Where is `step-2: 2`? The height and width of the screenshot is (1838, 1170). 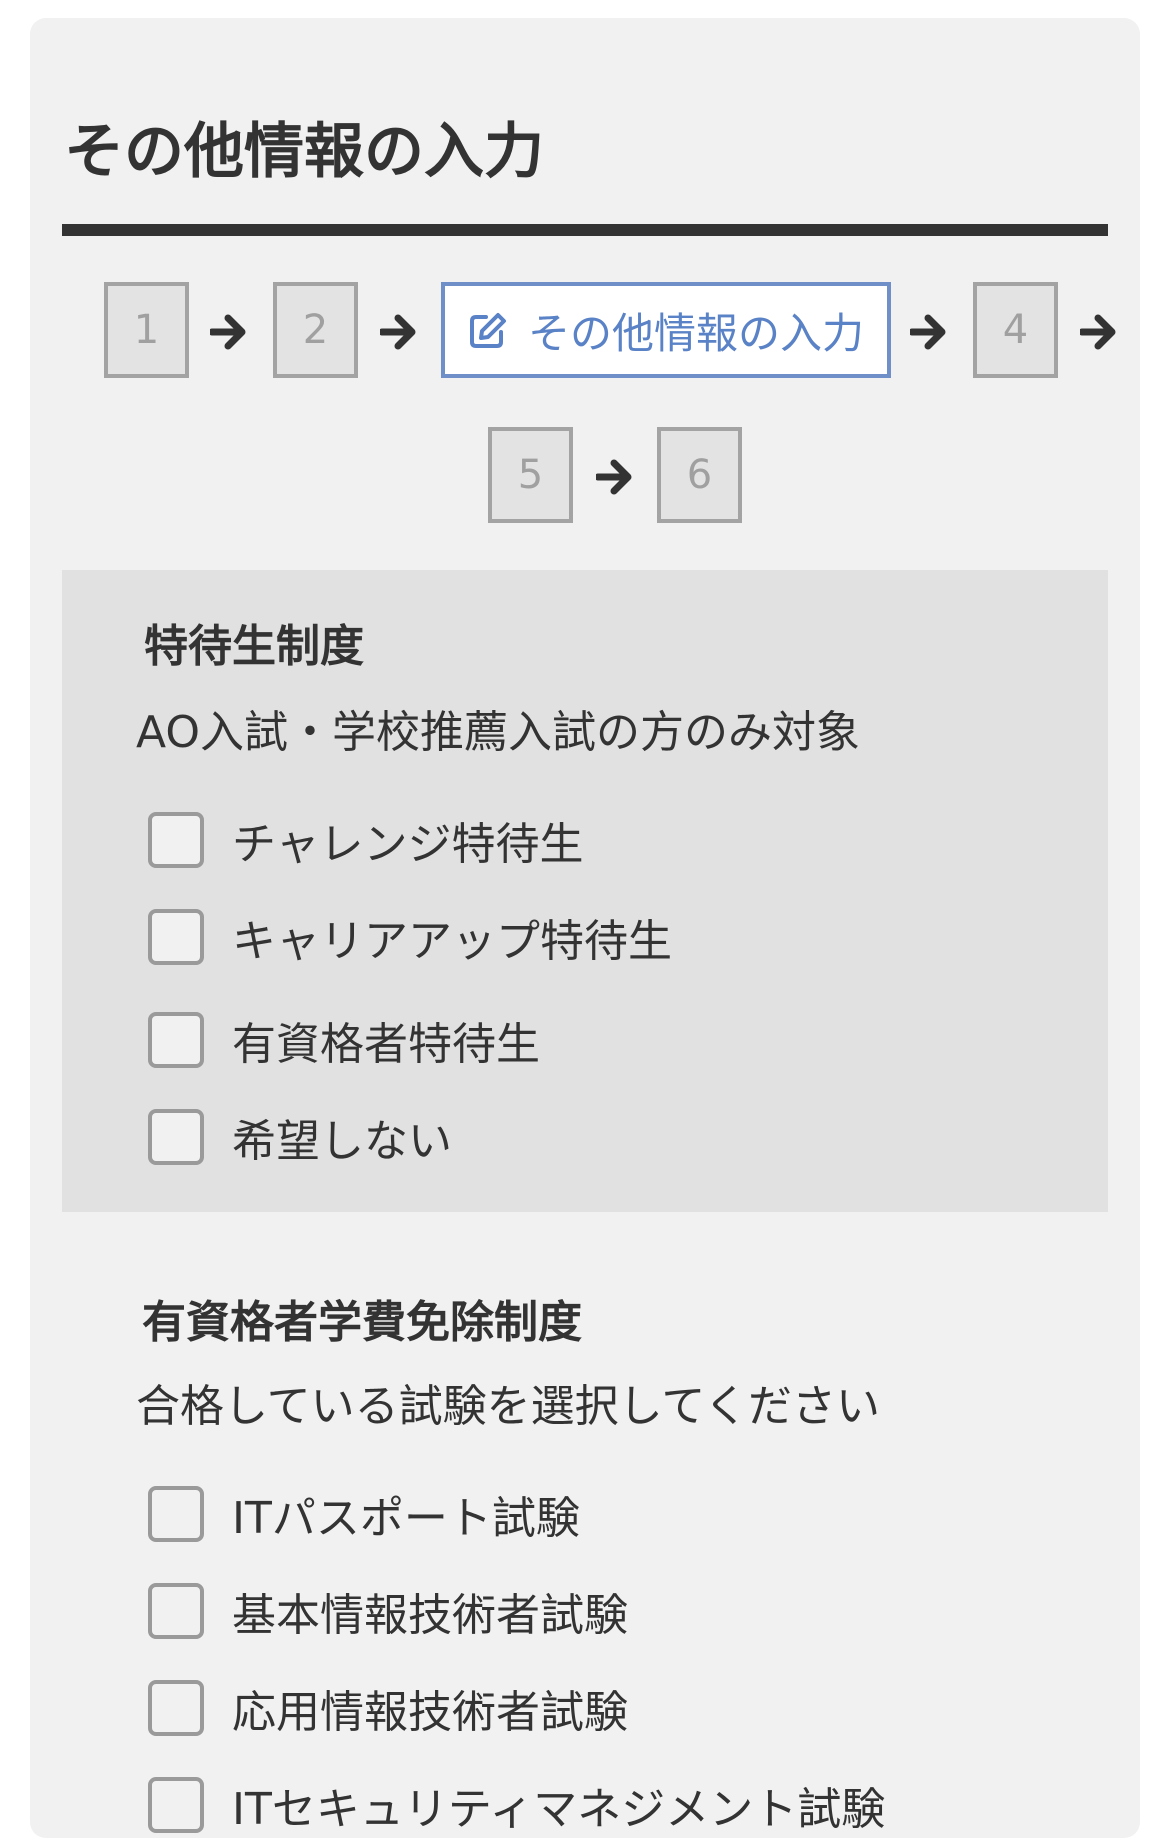
step-2: 2 is located at coordinates (315, 330).